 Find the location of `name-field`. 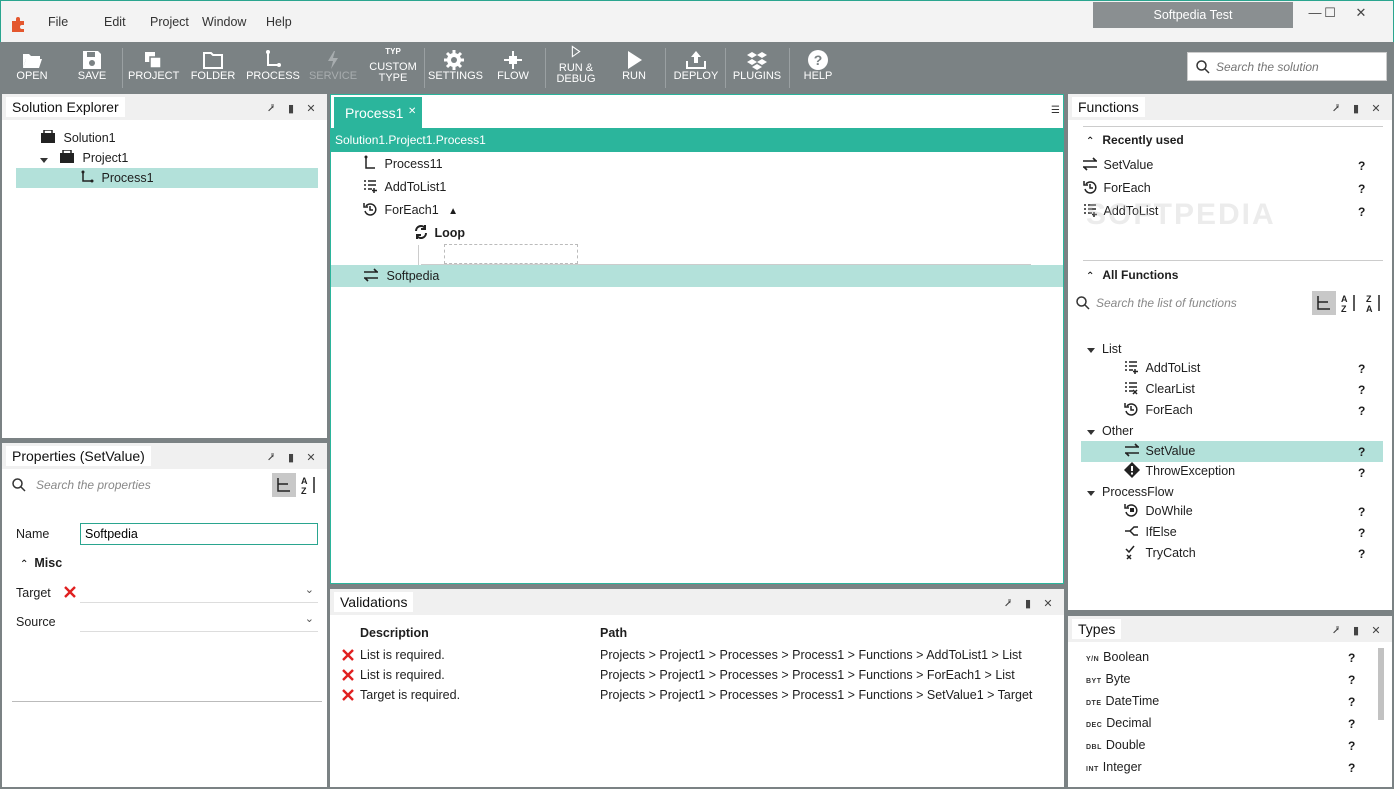

name-field is located at coordinates (199, 534).